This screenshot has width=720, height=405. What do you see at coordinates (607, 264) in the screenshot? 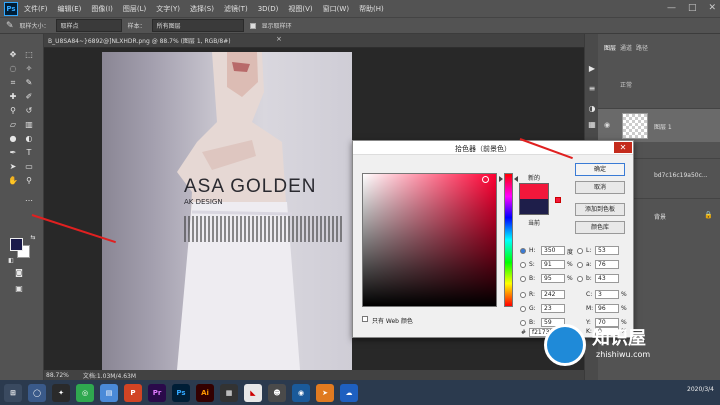
I see `a-field: 76` at bounding box center [607, 264].